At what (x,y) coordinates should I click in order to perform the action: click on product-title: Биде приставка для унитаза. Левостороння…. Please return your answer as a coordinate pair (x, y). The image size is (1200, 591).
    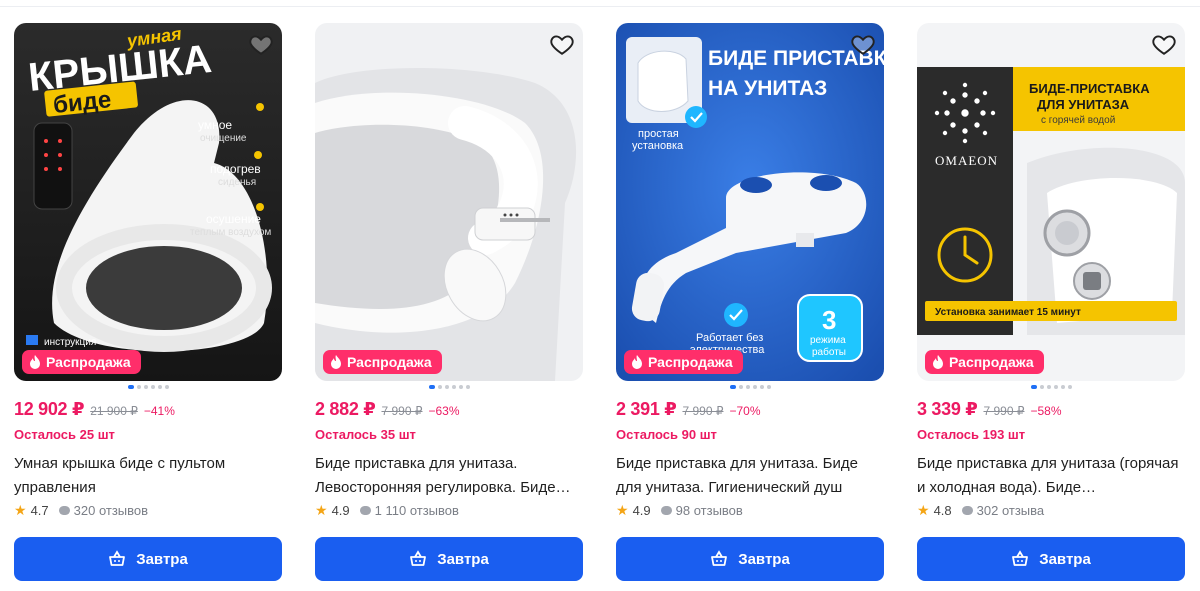
    Looking at the image, I should click on (449, 476).